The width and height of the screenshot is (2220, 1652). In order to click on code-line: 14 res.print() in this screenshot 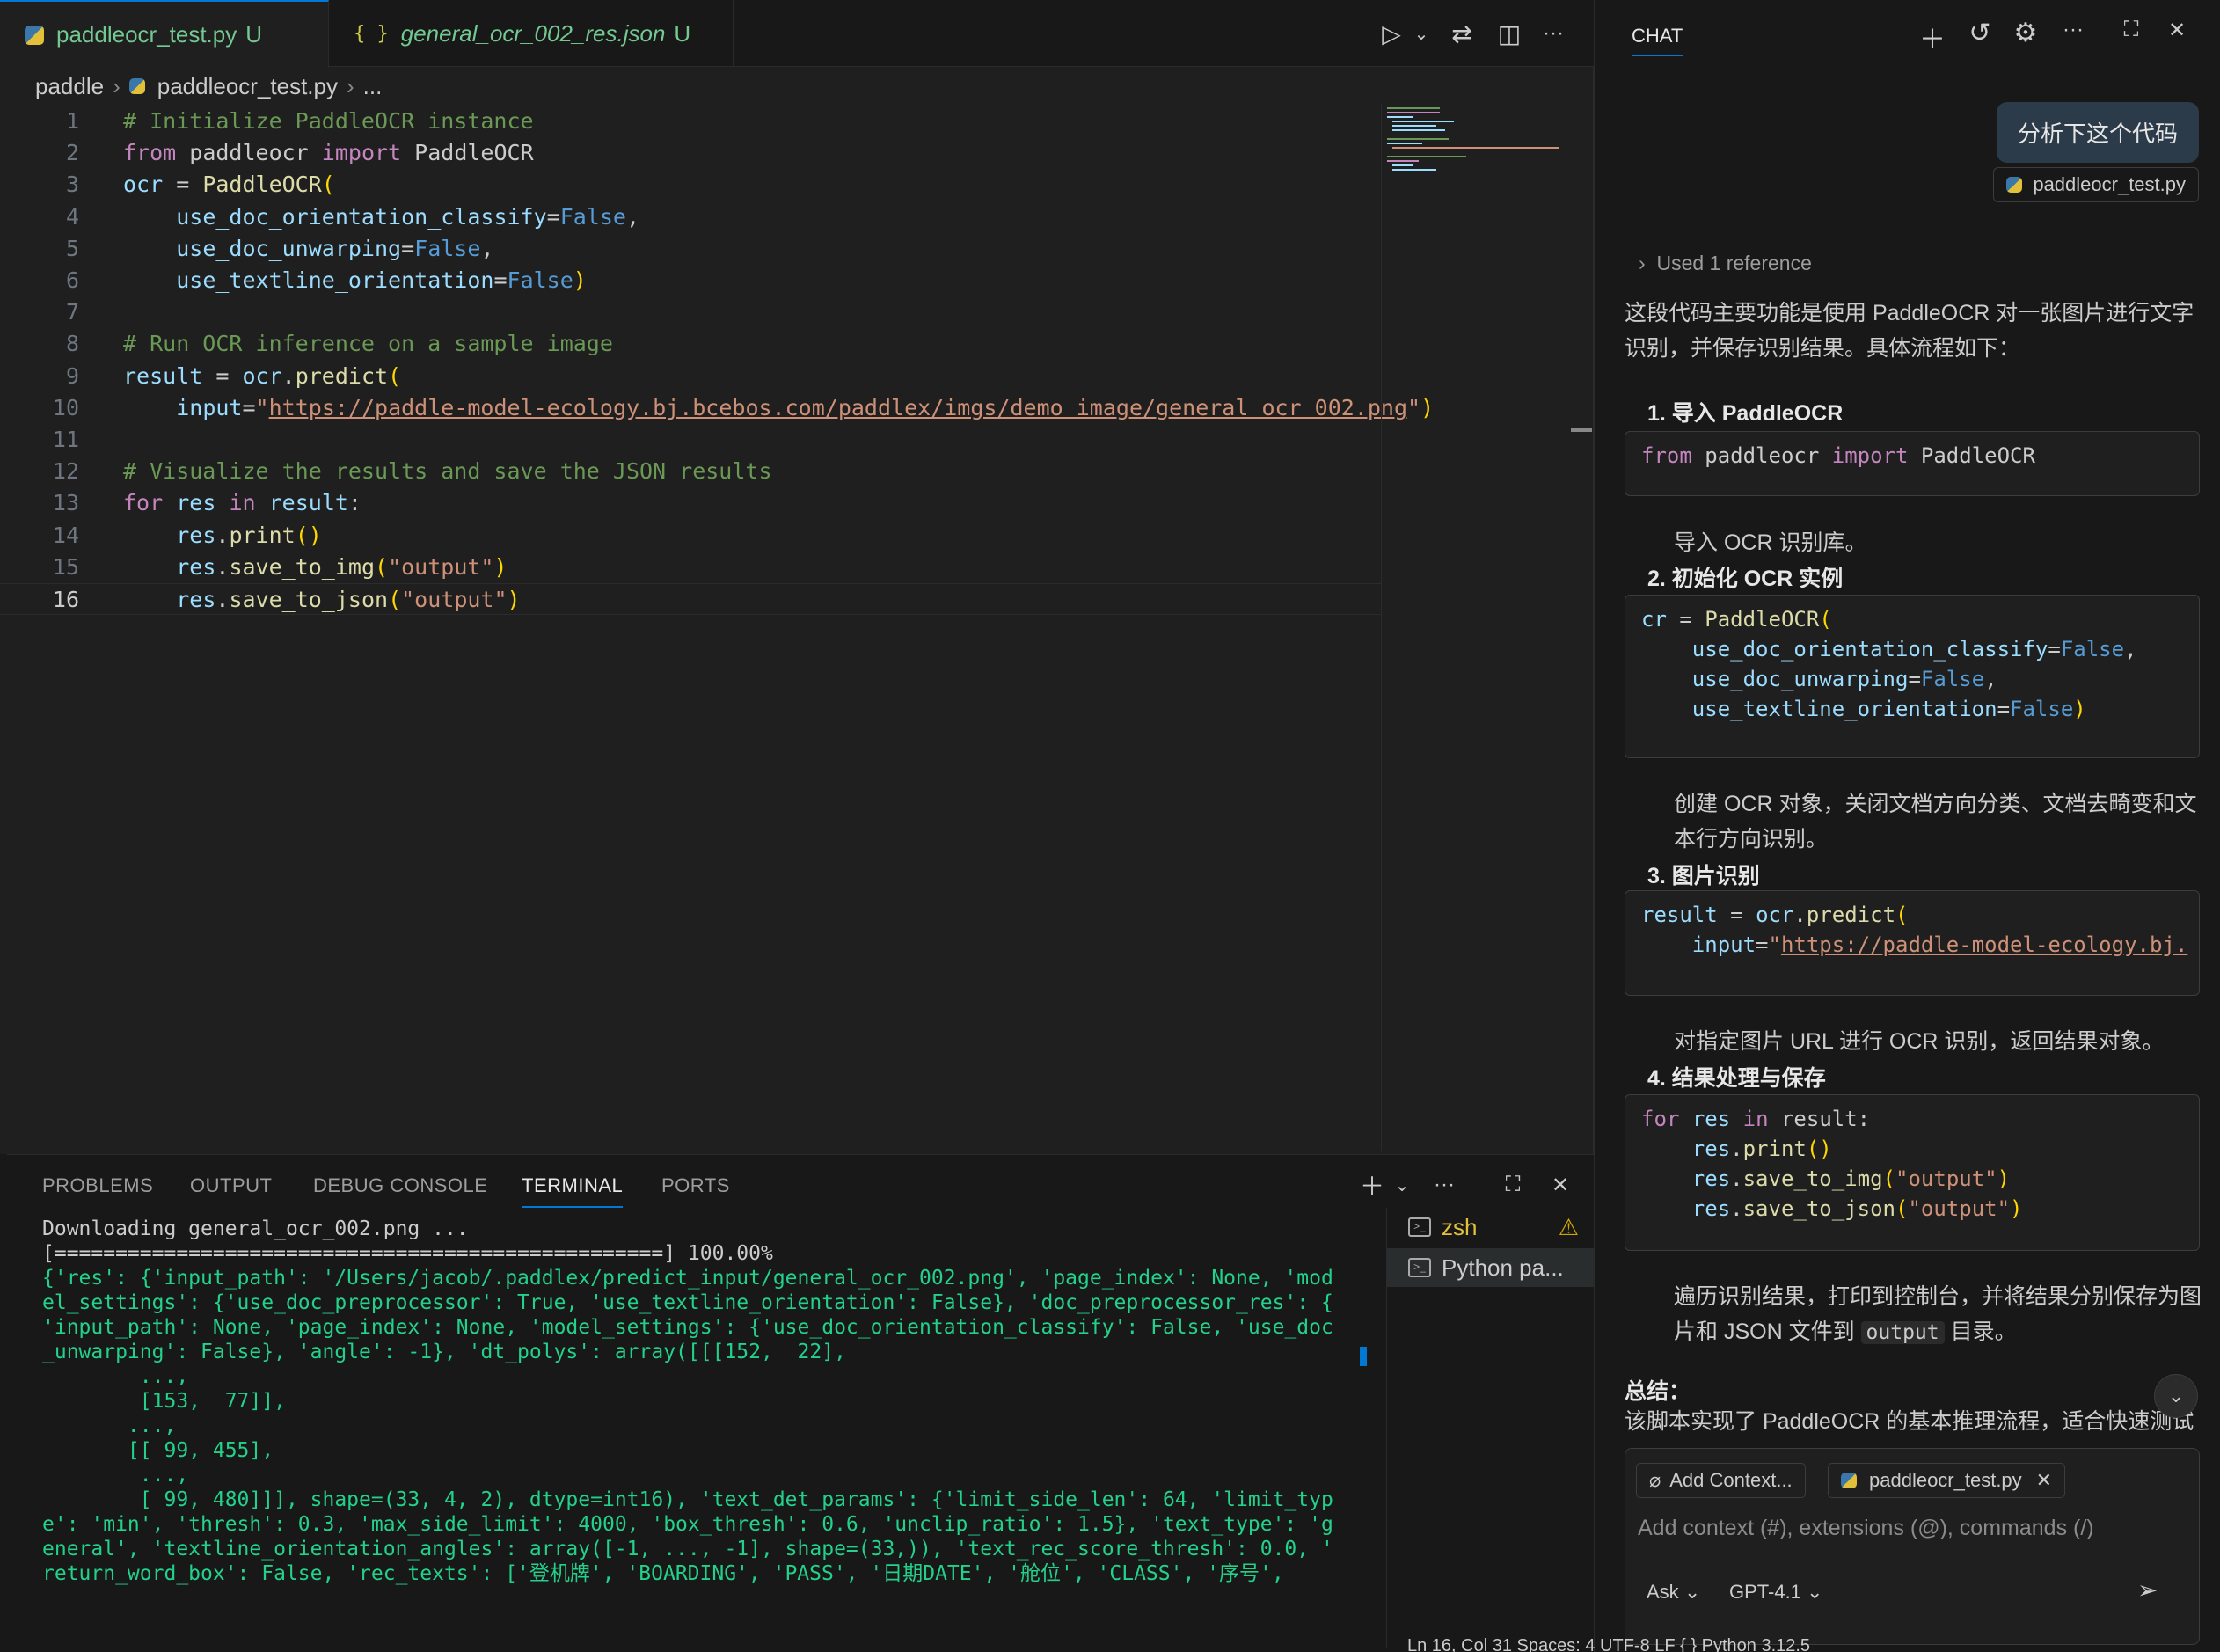, I will do `click(690, 536)`.